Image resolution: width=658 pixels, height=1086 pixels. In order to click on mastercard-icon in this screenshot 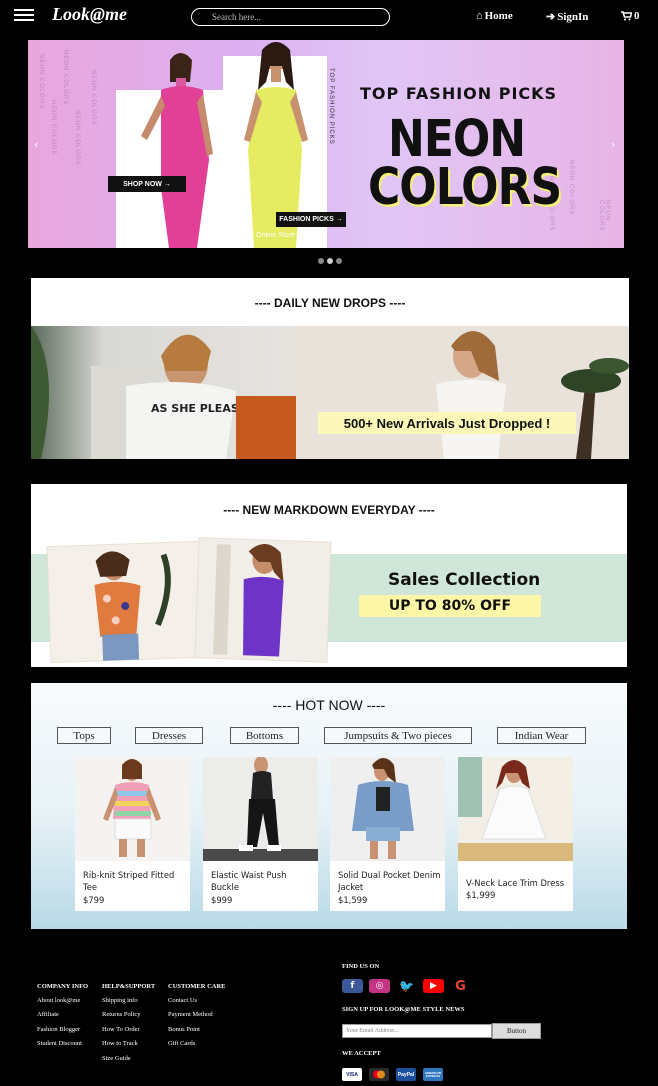, I will do `click(379, 1074)`.